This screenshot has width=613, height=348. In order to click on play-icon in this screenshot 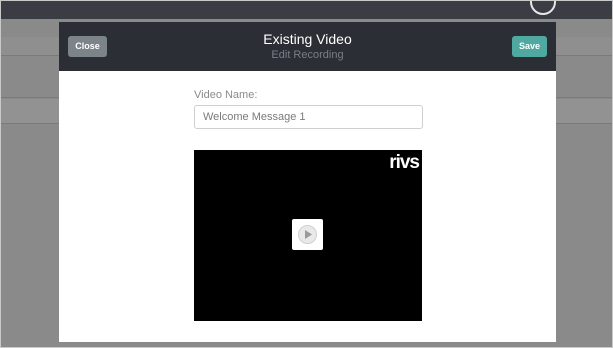, I will do `click(307, 234)`.